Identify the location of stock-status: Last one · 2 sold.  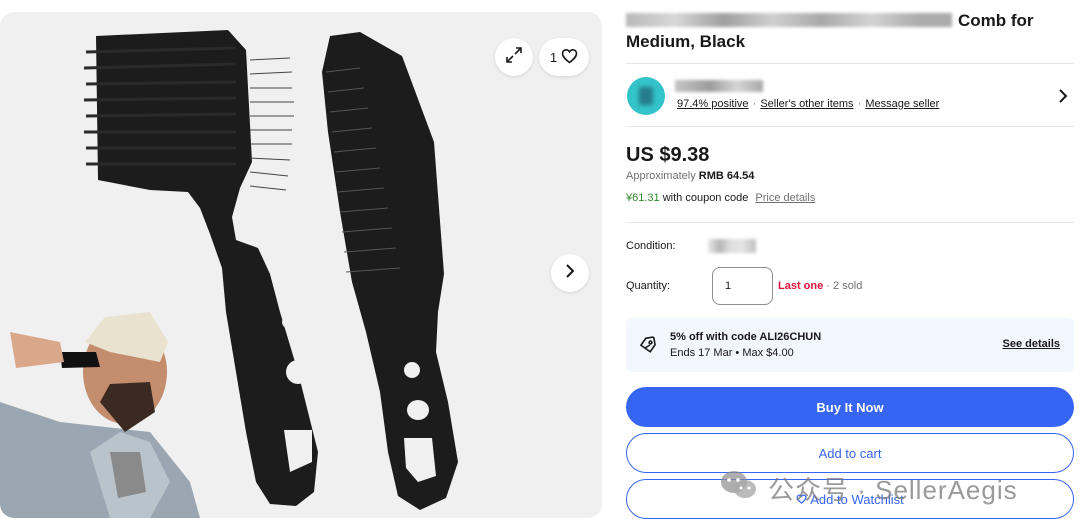
(820, 286).